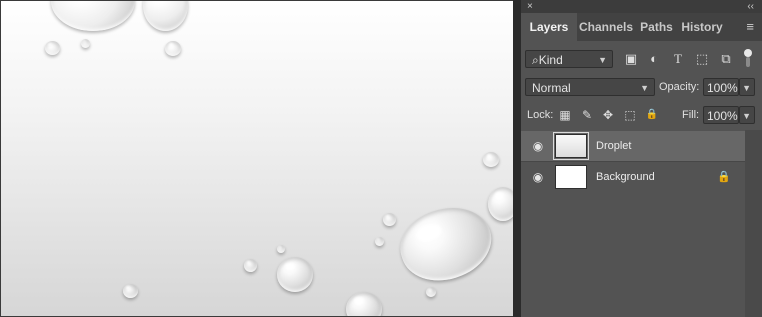  Describe the element at coordinates (569, 59) in the screenshot. I see `filter-kind-dropdown: ⌕Kind ▼` at that location.